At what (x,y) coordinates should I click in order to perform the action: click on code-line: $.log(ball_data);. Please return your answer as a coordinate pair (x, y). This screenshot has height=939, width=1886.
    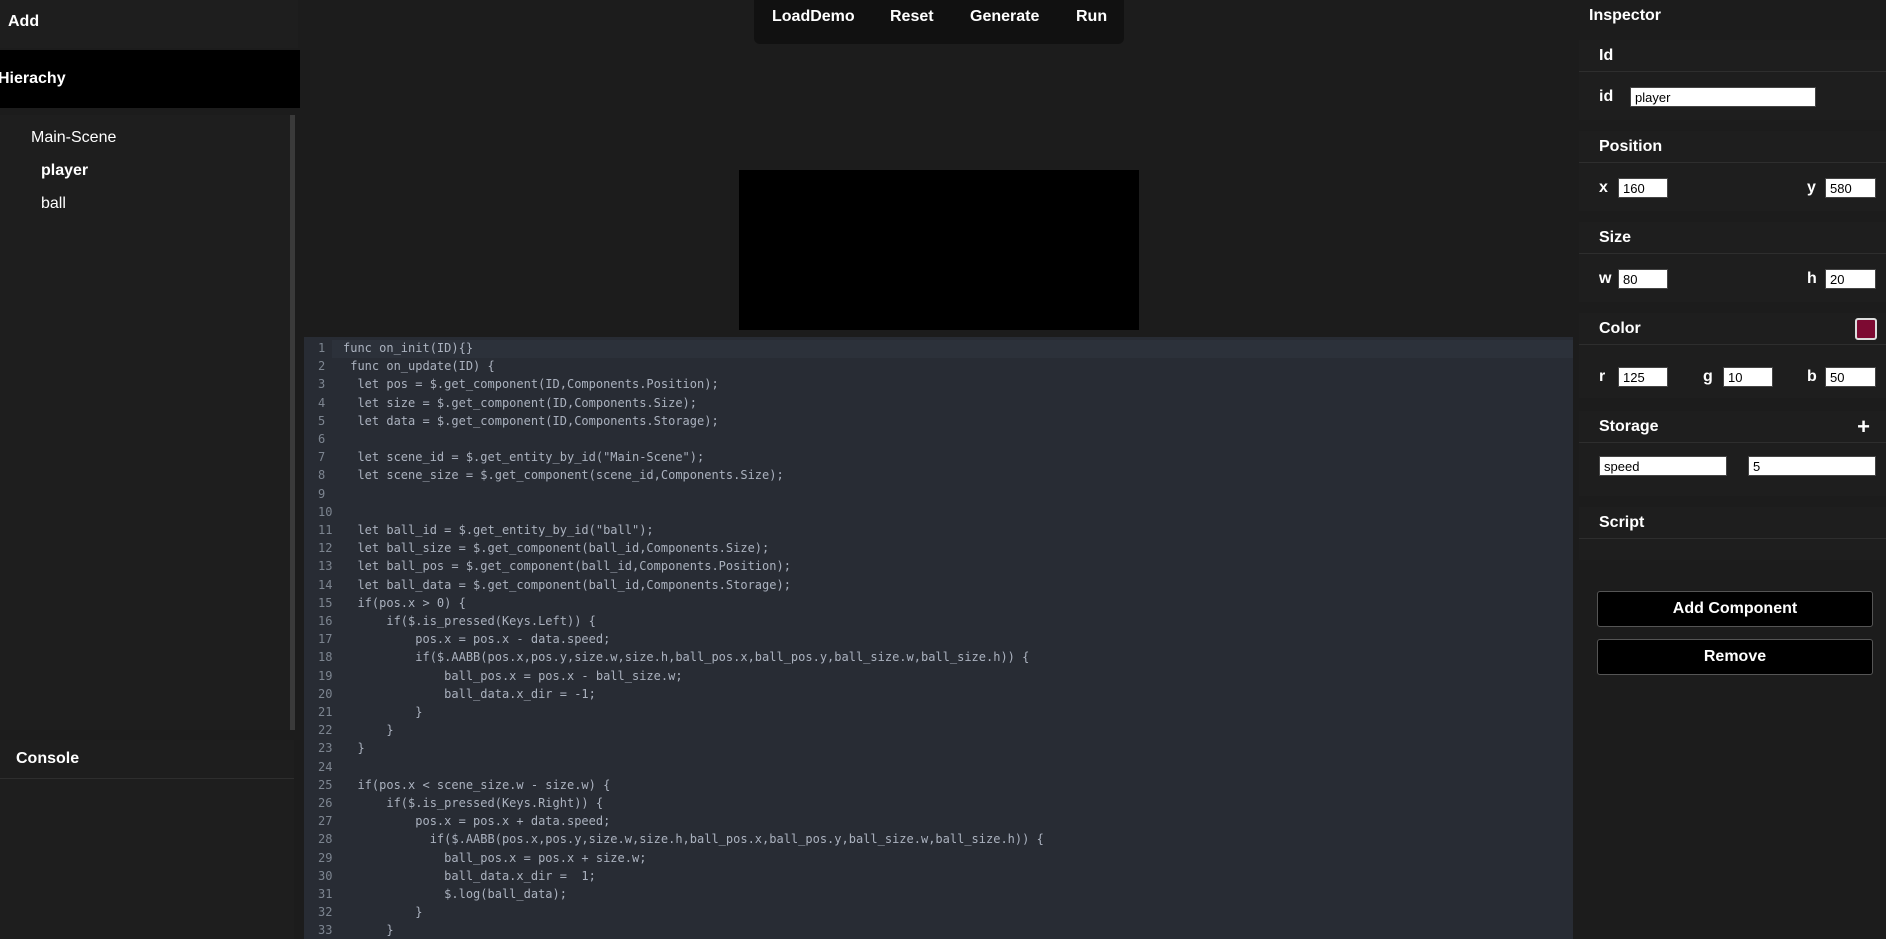
    Looking at the image, I should click on (455, 894).